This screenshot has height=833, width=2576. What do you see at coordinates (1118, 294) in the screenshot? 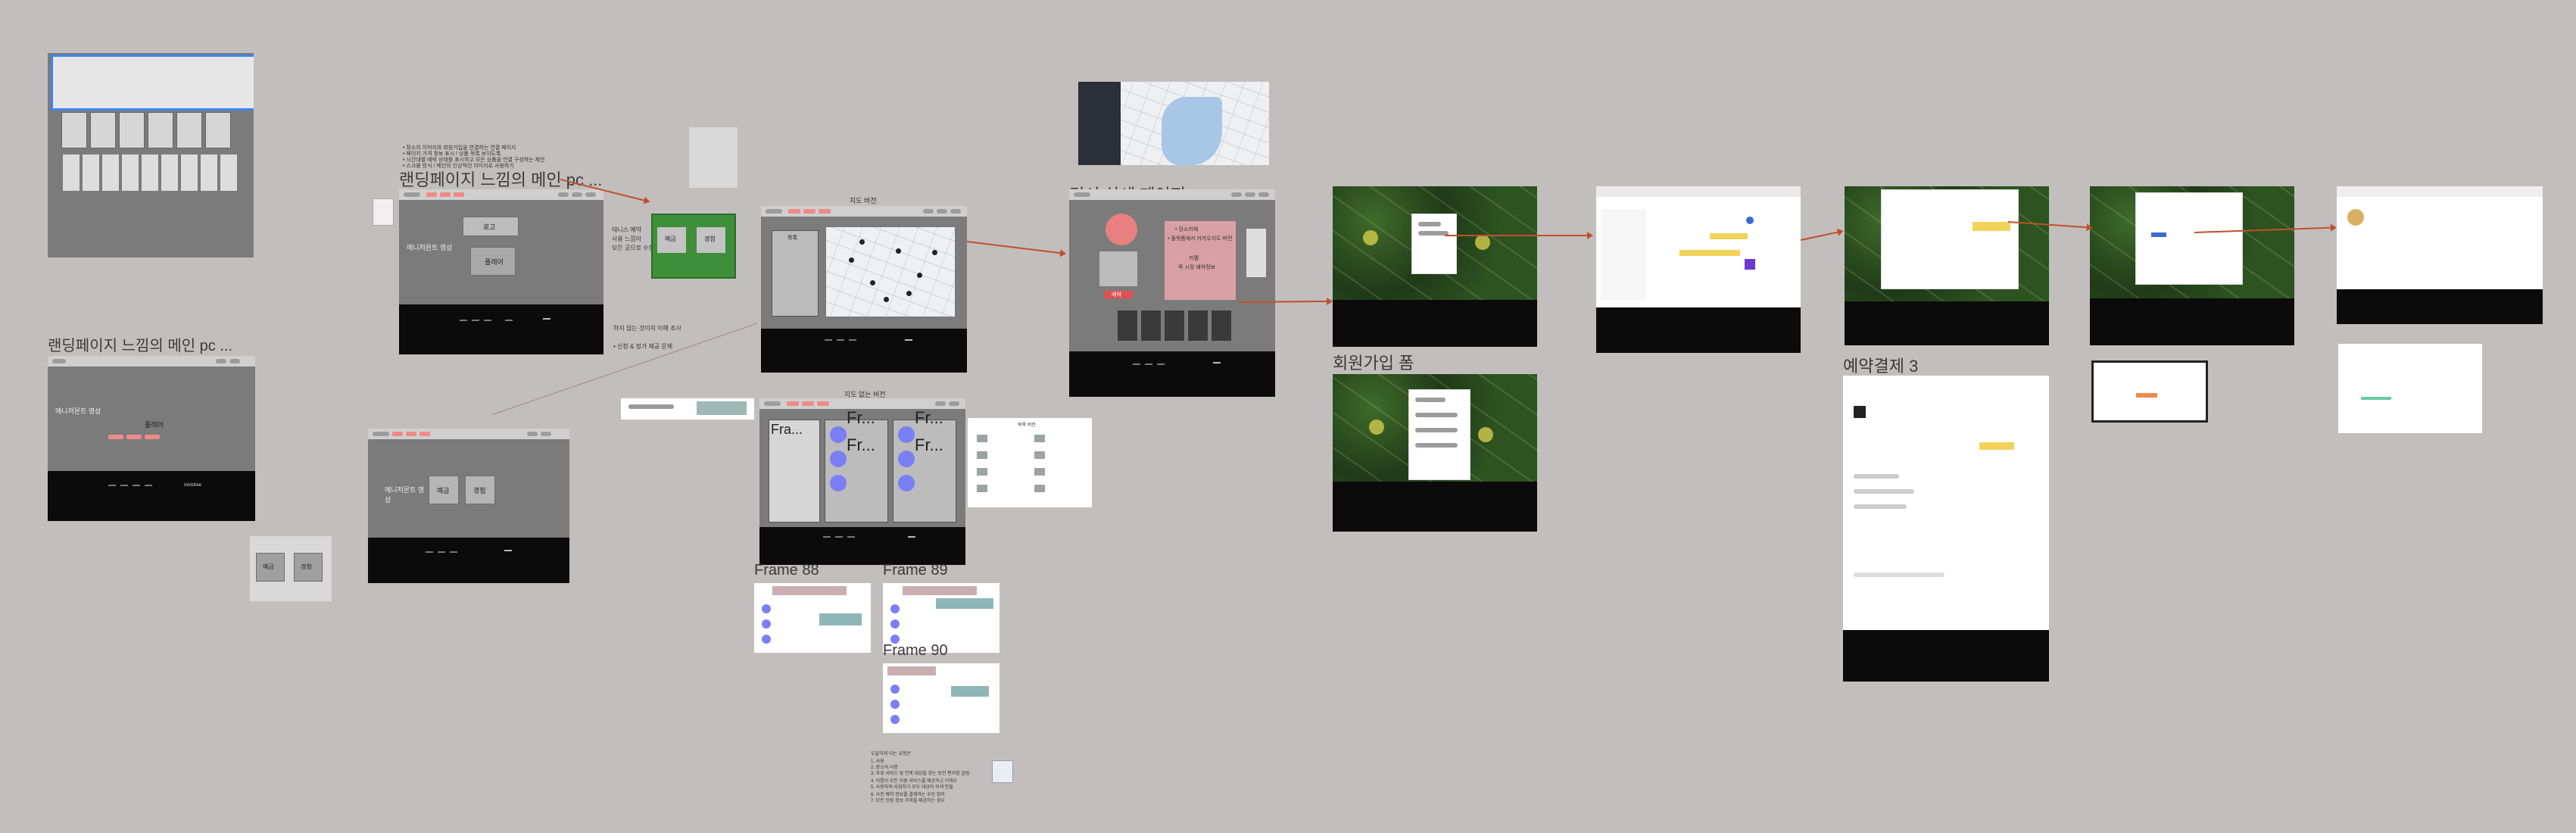
I see `reserve-button: 예약` at bounding box center [1118, 294].